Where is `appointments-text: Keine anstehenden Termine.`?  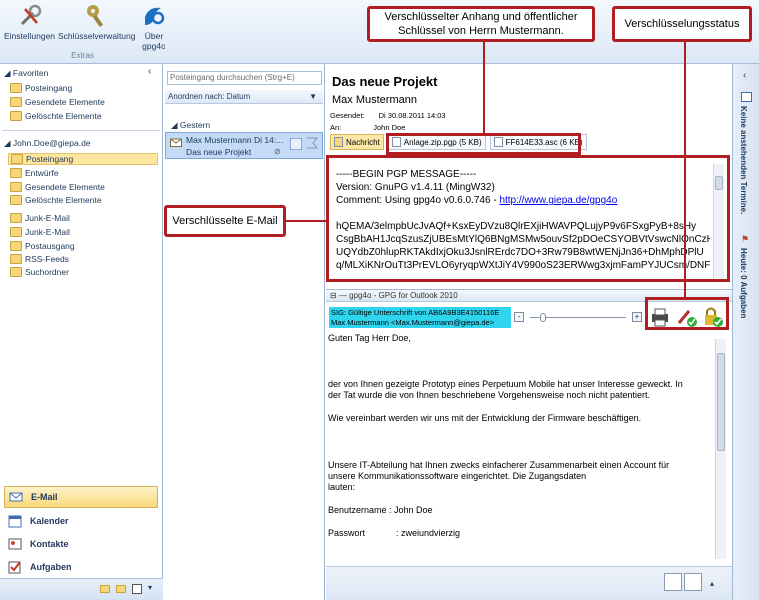 appointments-text: Keine anstehenden Termine. is located at coordinates (743, 160).